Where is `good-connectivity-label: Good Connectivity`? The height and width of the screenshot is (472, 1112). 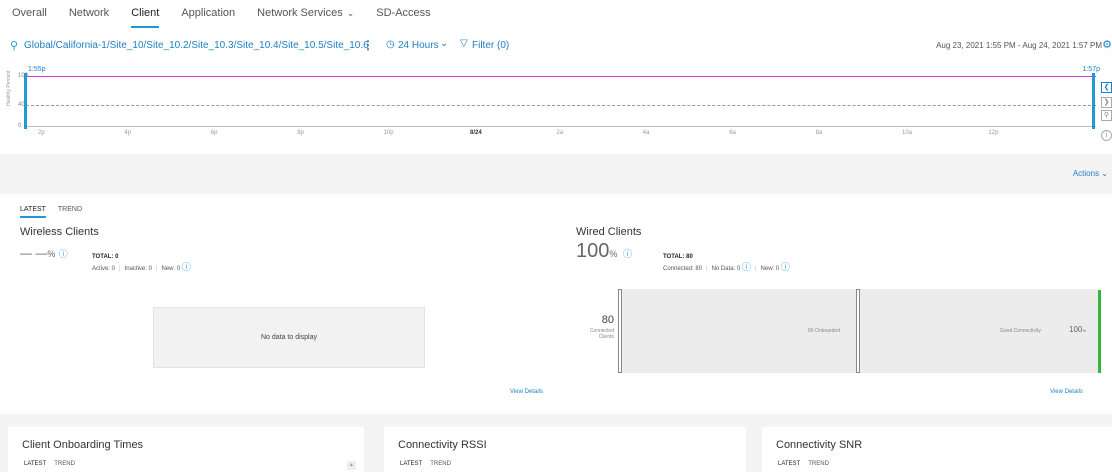
good-connectivity-label: Good Connectivity is located at coordinates (1020, 331).